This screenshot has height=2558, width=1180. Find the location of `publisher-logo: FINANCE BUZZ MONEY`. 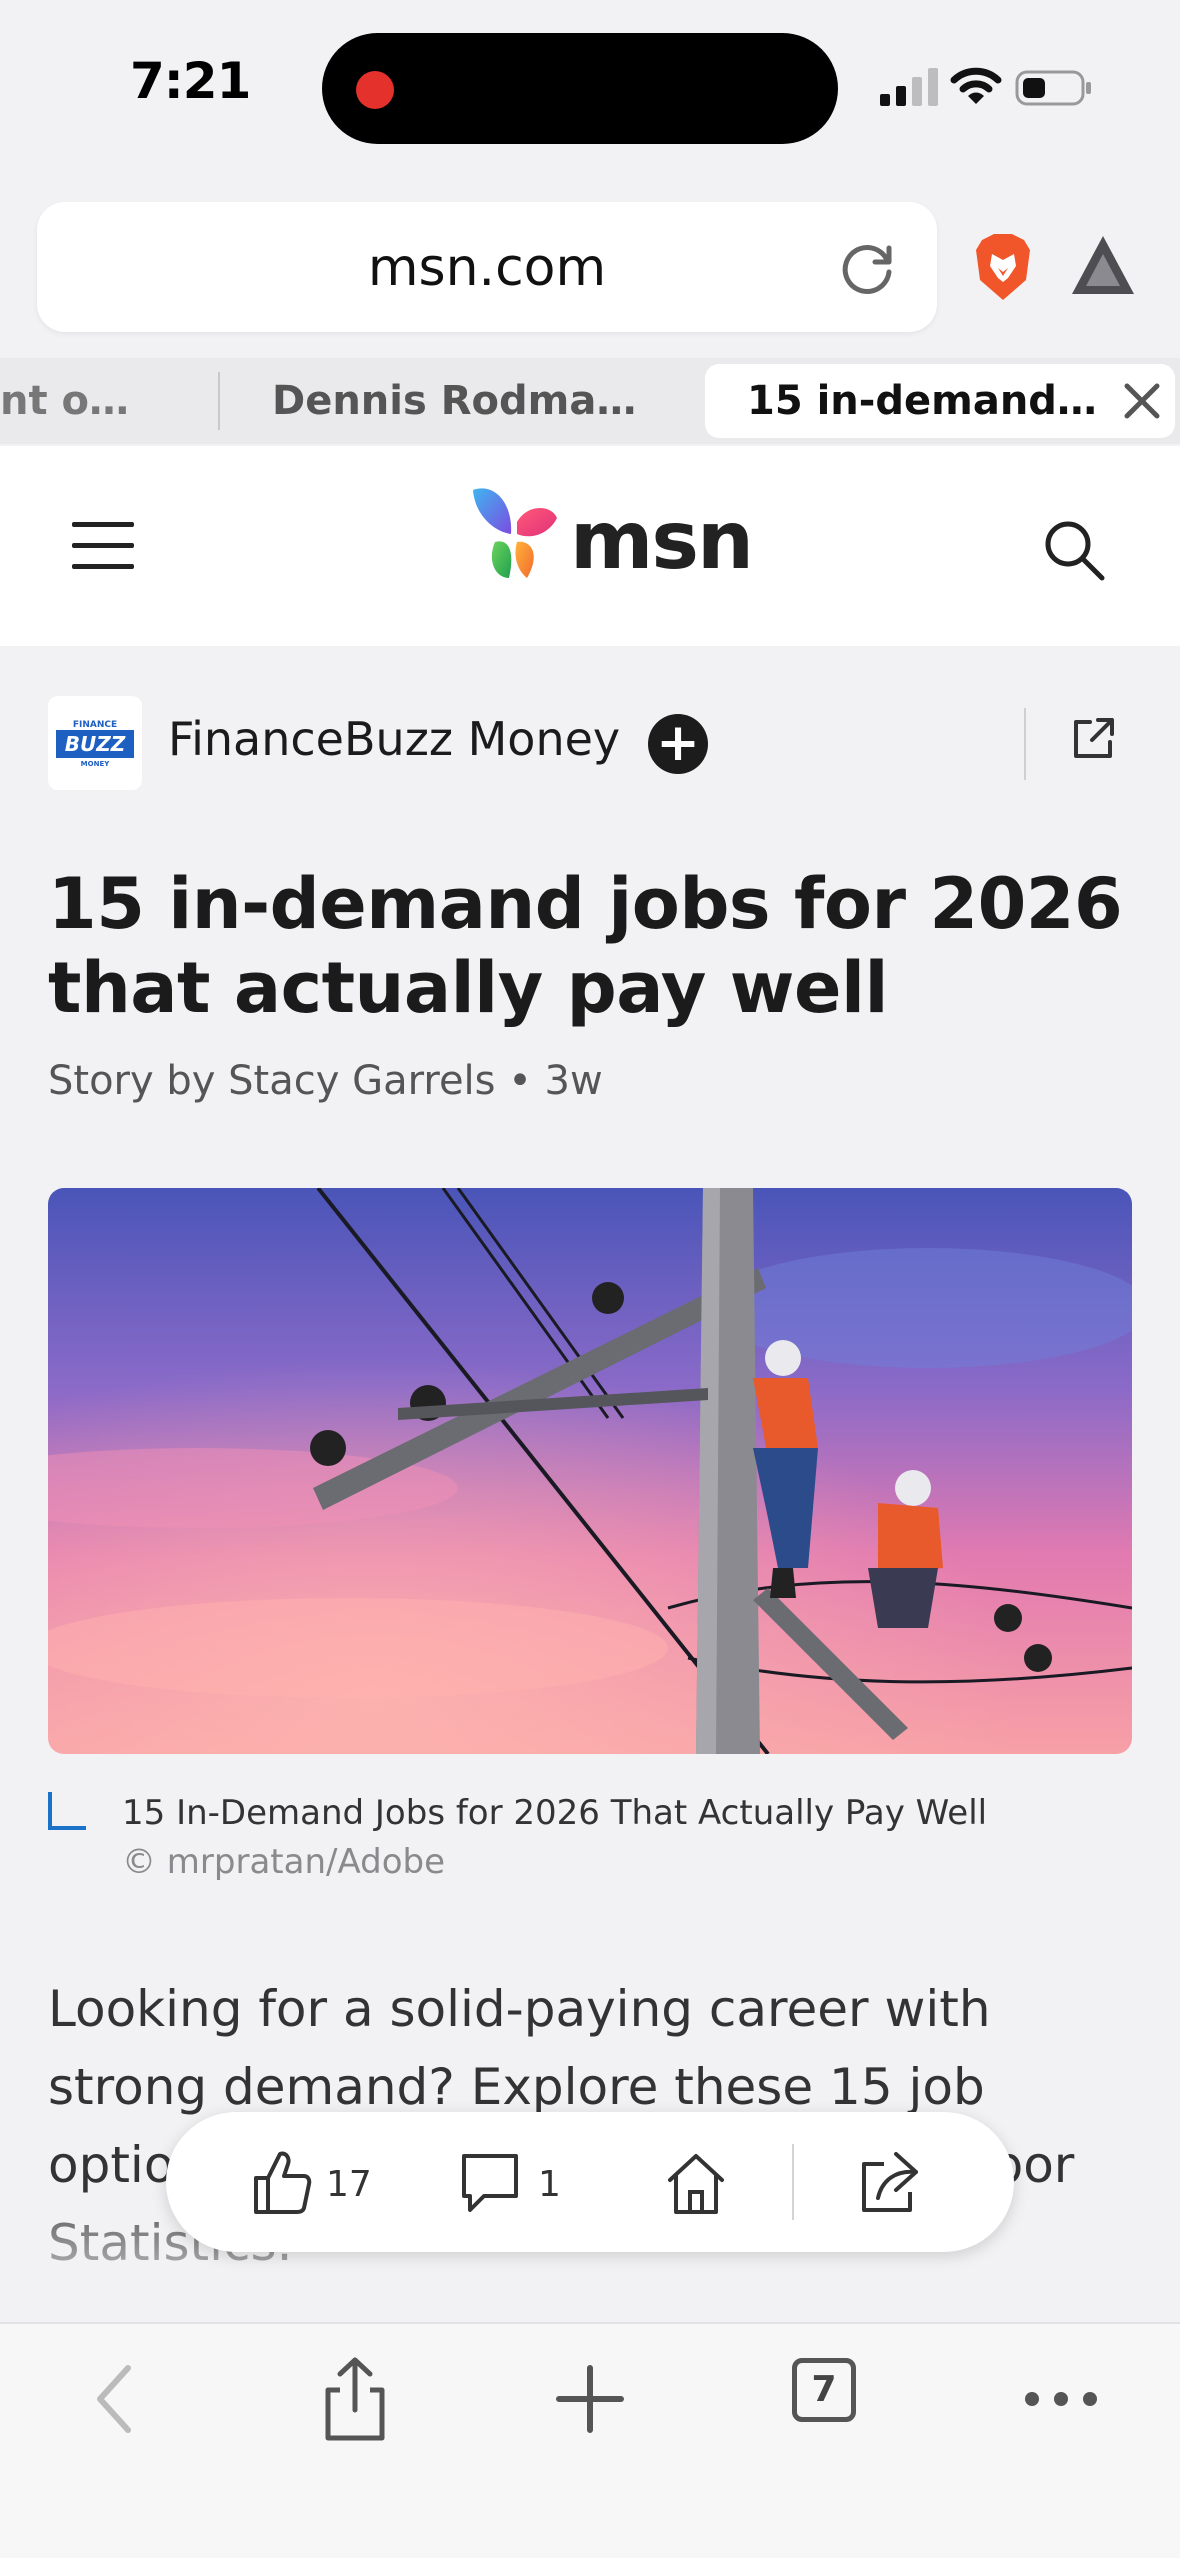

publisher-logo: FINANCE BUZZ MONEY is located at coordinates (95, 743).